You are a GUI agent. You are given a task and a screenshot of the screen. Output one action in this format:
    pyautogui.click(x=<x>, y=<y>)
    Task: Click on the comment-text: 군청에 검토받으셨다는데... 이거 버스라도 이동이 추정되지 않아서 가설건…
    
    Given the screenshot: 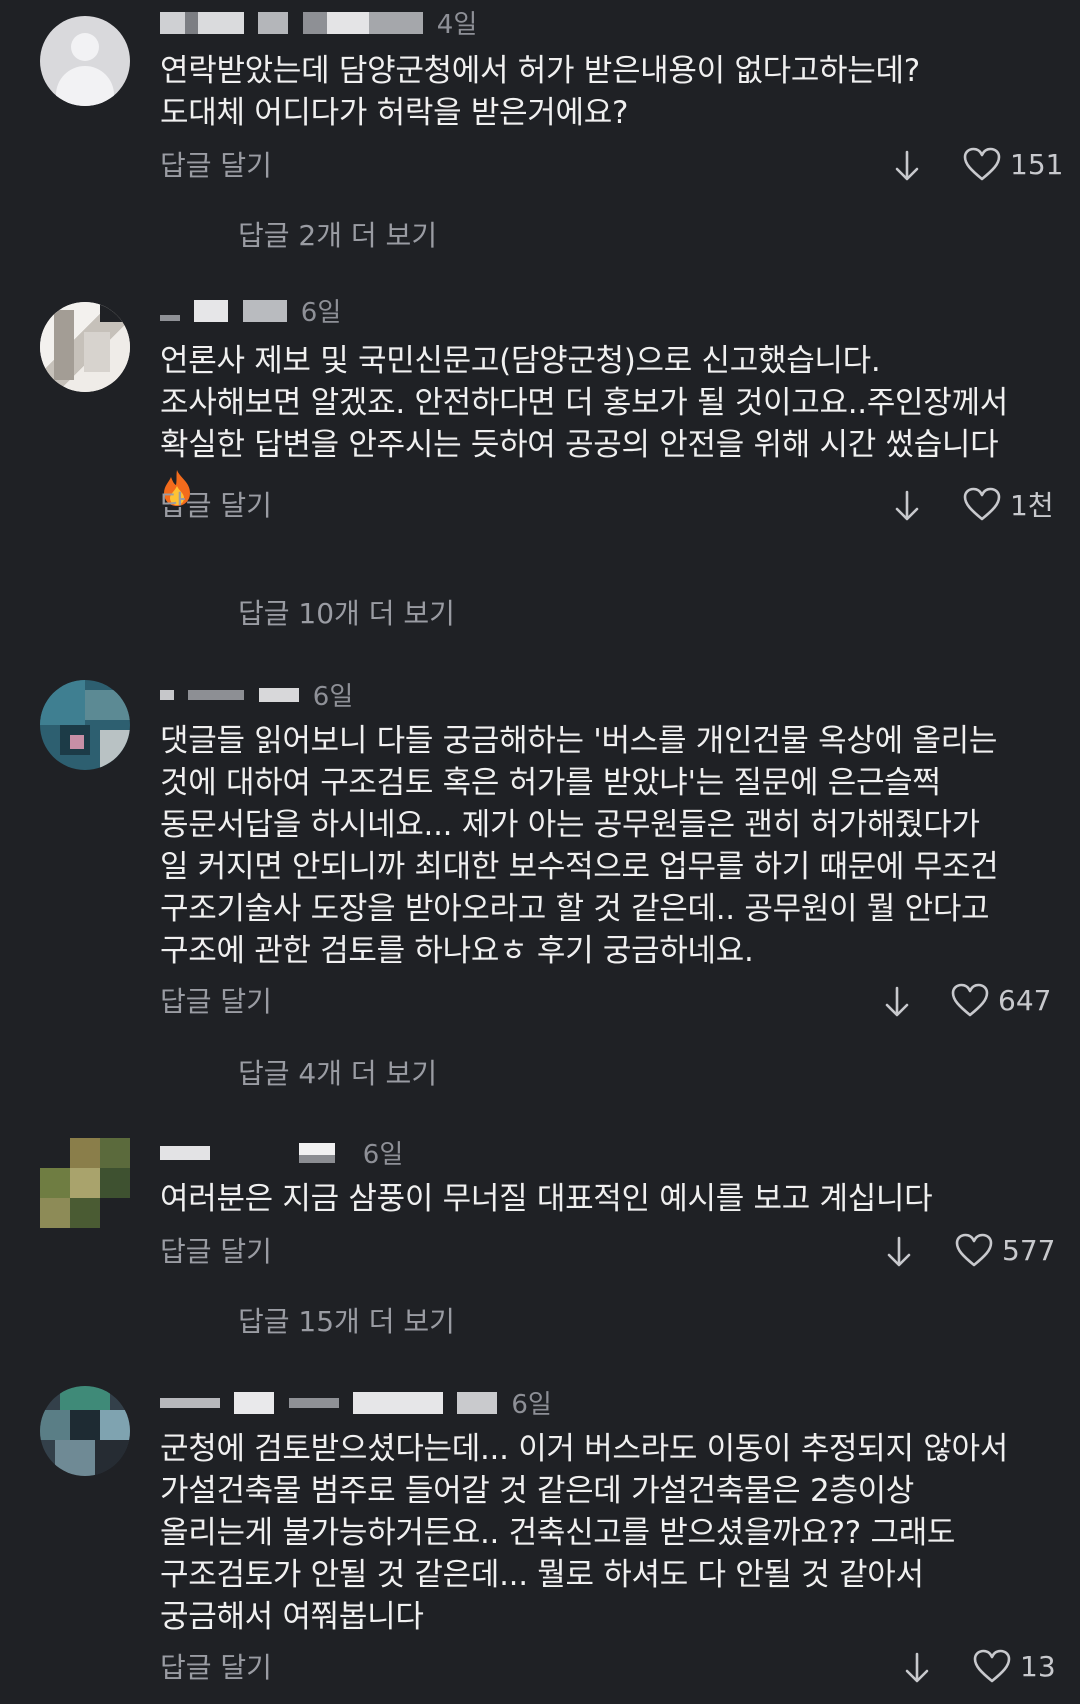 What is the action you would take?
    pyautogui.click(x=584, y=1533)
    